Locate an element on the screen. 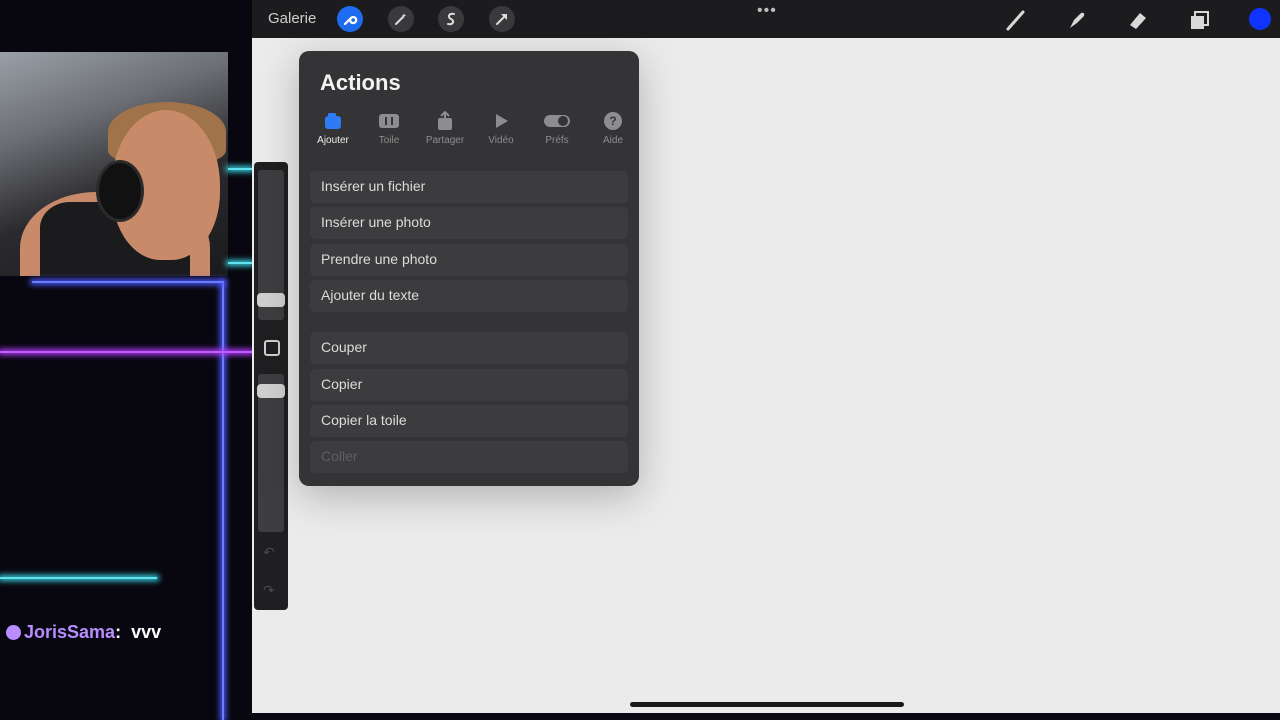 Image resolution: width=1280 pixels, height=720 pixels. gallery-button: Galerie is located at coordinates (292, 18).